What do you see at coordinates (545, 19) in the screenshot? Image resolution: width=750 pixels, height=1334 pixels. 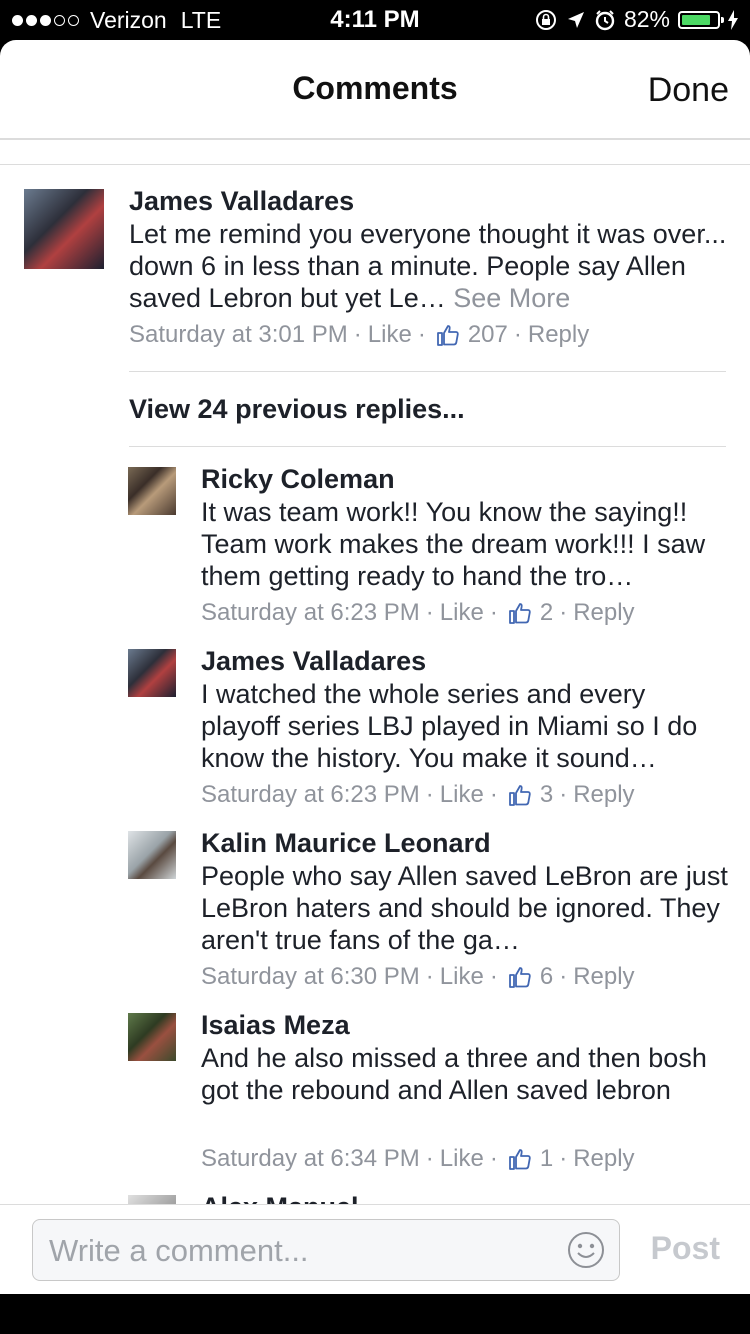 I see `rotation-lock-icon` at bounding box center [545, 19].